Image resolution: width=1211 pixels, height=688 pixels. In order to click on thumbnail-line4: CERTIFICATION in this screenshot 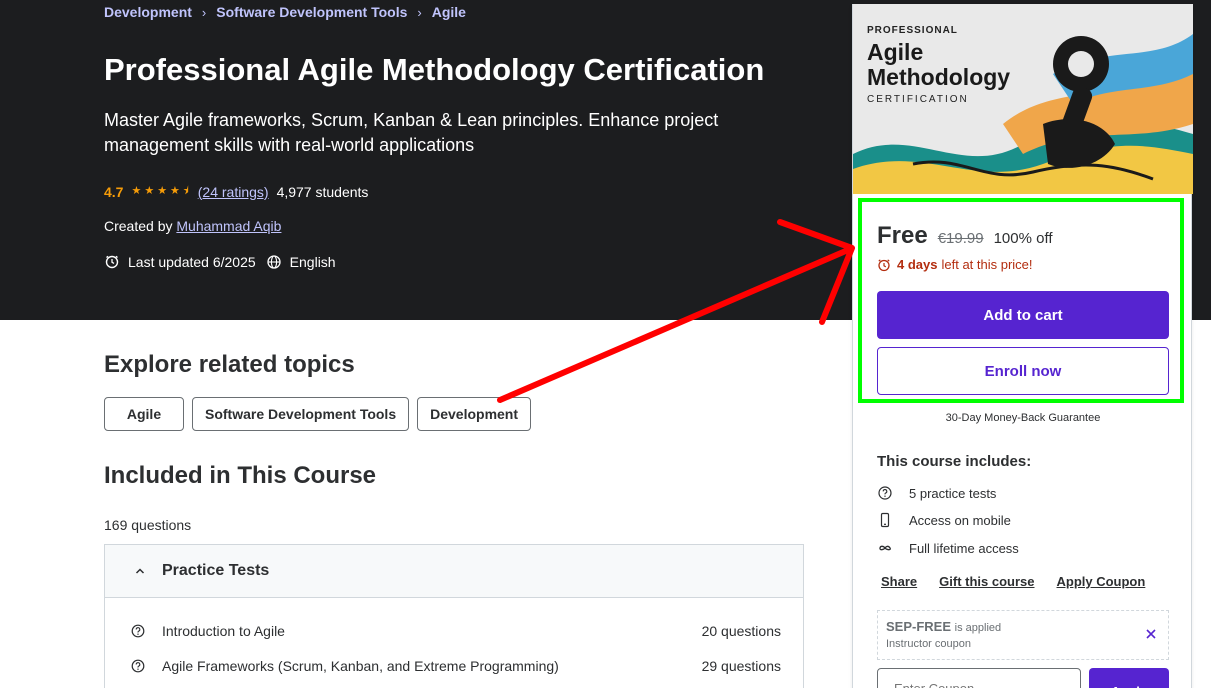, I will do `click(918, 99)`.